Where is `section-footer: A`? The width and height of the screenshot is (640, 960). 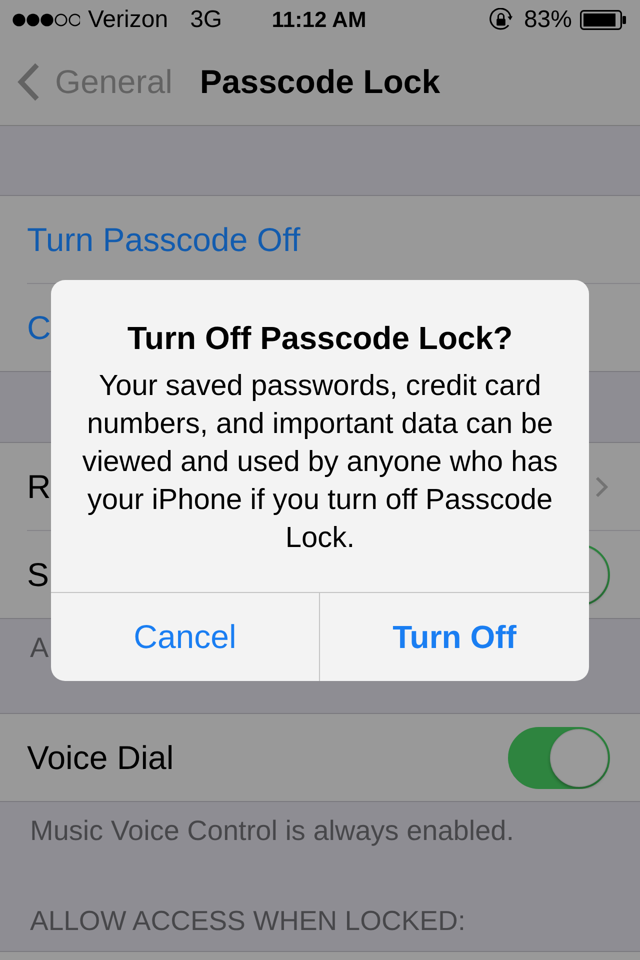
section-footer: A is located at coordinates (39, 648).